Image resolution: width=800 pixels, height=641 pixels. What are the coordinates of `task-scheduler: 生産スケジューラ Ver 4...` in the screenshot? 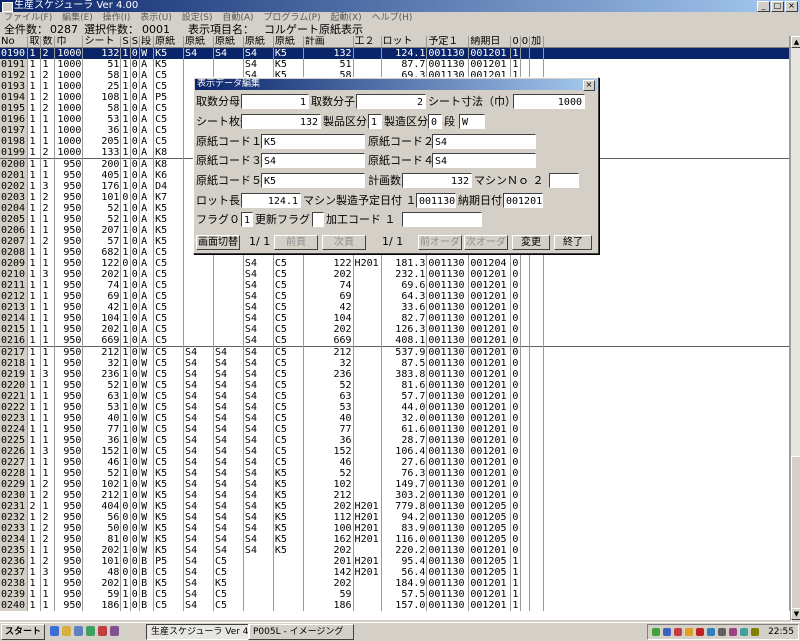 It's located at (198, 632).